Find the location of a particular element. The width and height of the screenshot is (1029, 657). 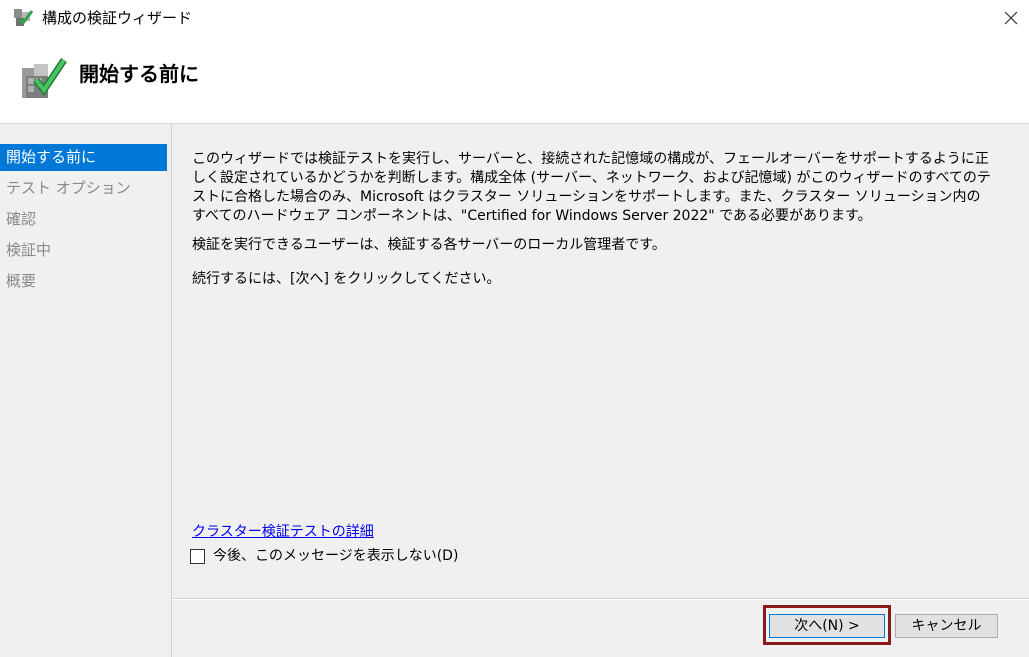

window-title: 構成の検証ウィザード is located at coordinates (117, 18).